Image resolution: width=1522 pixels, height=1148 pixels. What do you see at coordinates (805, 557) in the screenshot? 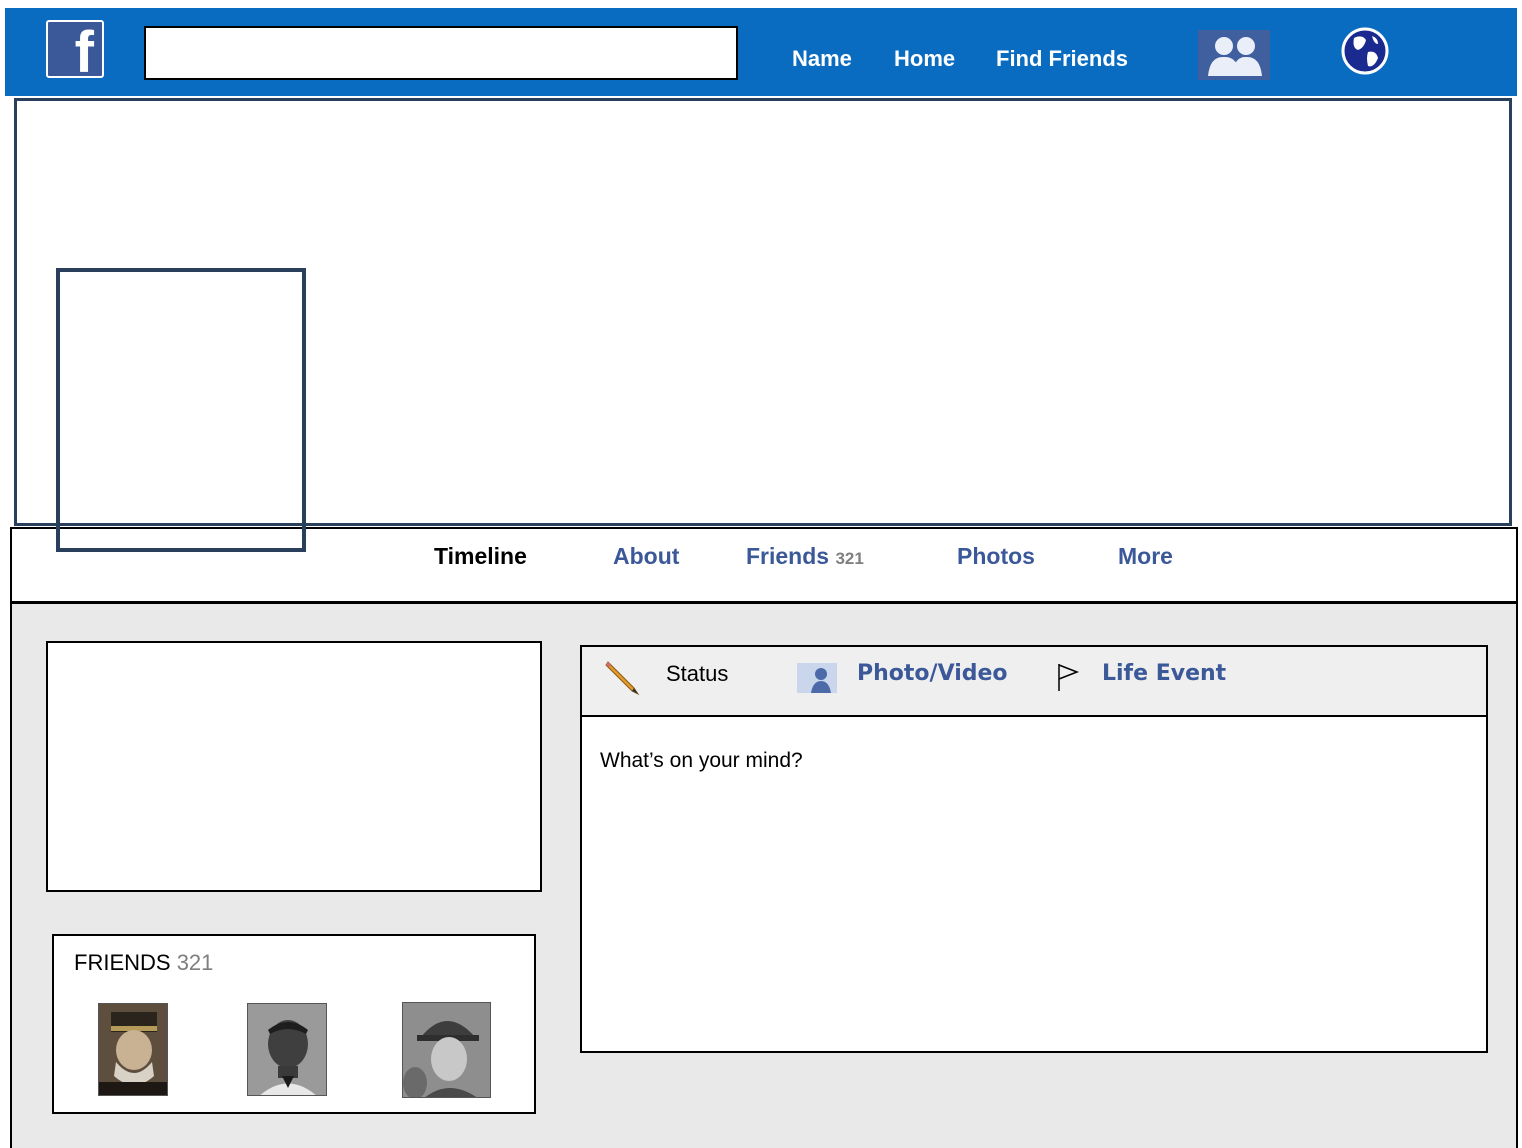
I see `tab-friends: Friends 321` at bounding box center [805, 557].